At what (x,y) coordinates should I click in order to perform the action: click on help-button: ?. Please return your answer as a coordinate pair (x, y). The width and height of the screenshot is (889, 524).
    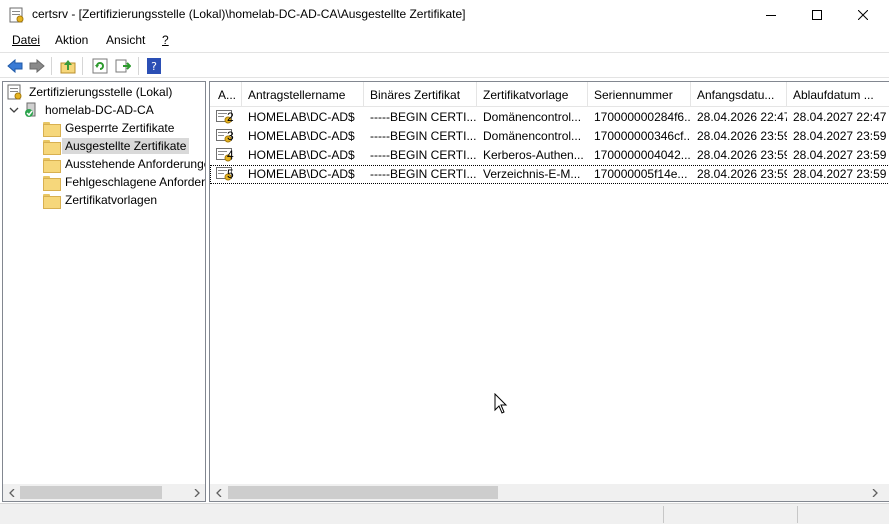
    Looking at the image, I should click on (154, 66).